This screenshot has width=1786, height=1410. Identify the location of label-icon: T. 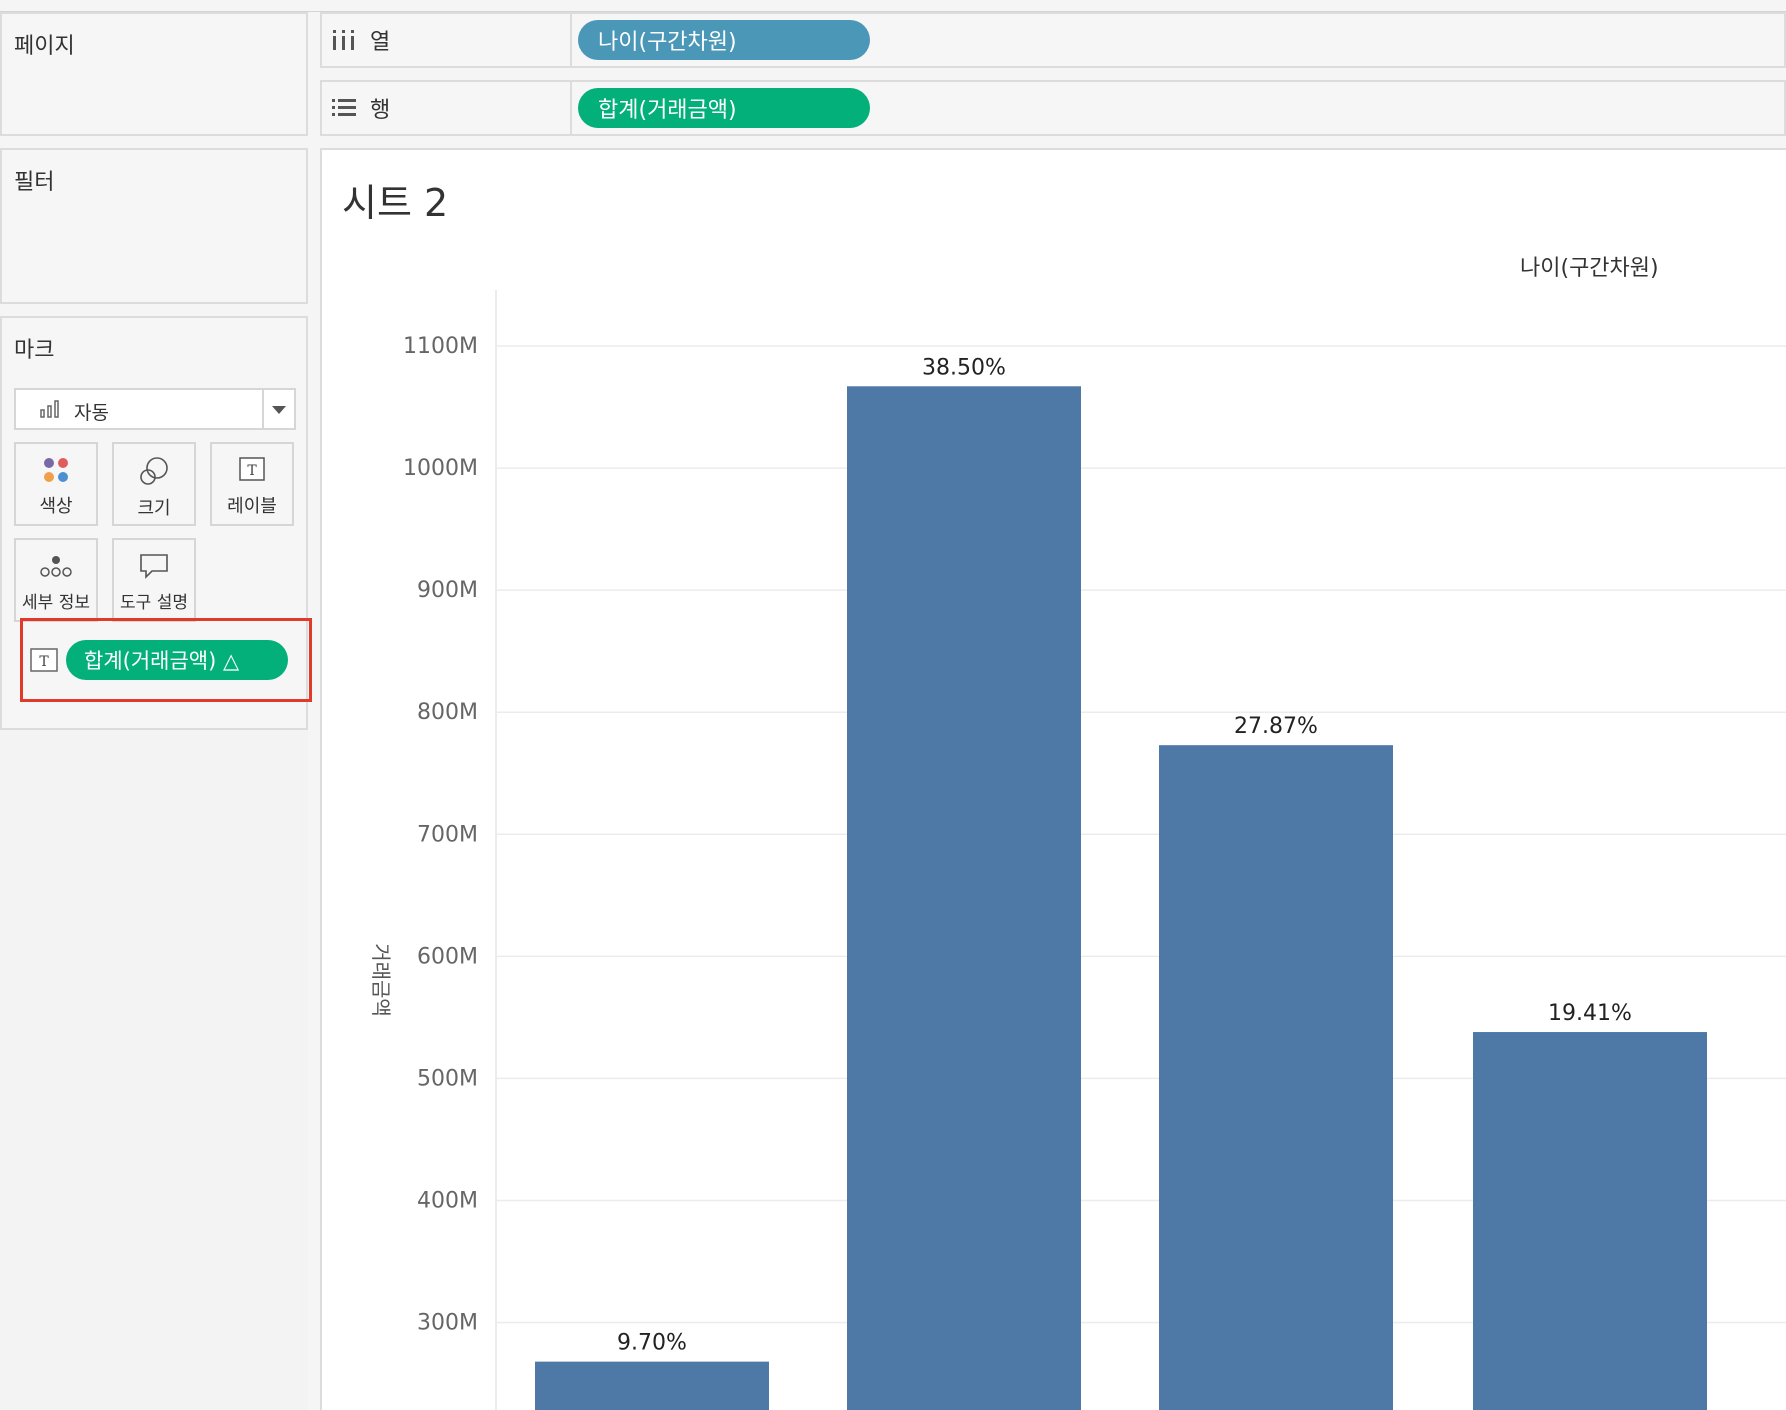
(252, 469).